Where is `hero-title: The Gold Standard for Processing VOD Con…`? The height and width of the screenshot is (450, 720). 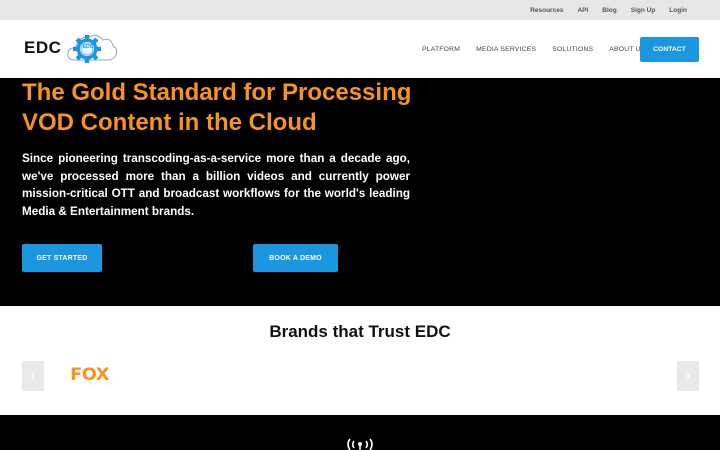
hero-title: The Gold Standard for Processing VOD Con… is located at coordinates (217, 107).